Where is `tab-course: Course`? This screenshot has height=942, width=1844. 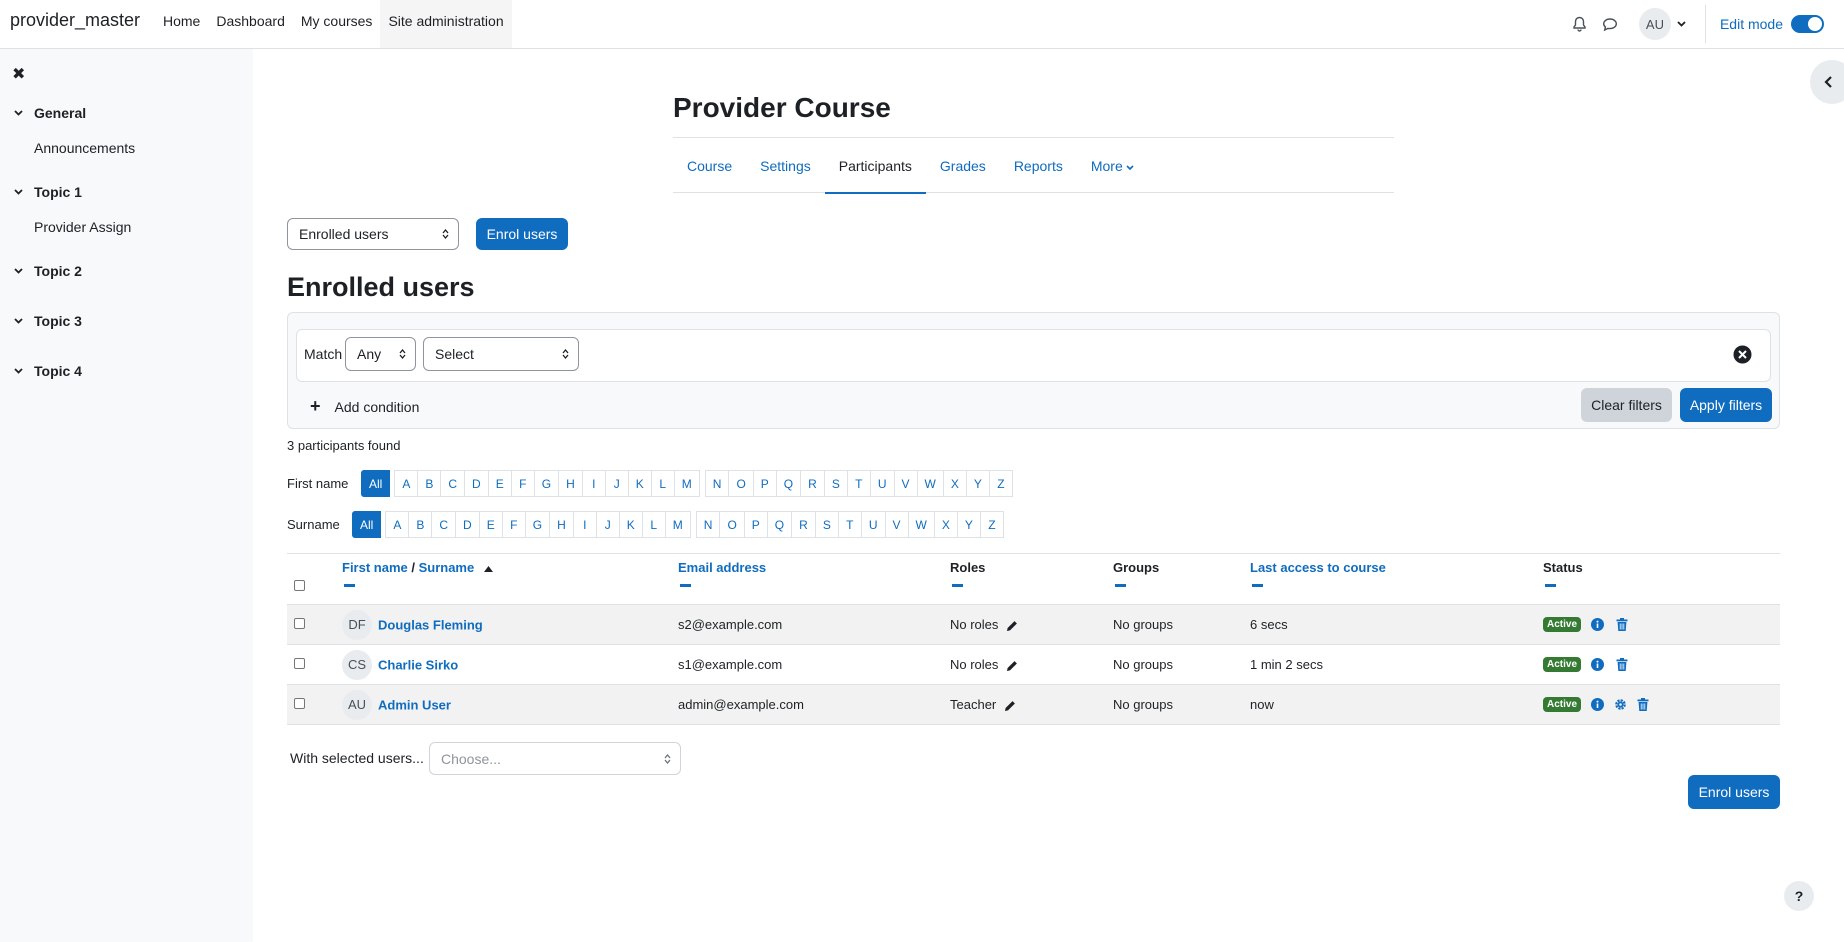 tab-course: Course is located at coordinates (709, 166).